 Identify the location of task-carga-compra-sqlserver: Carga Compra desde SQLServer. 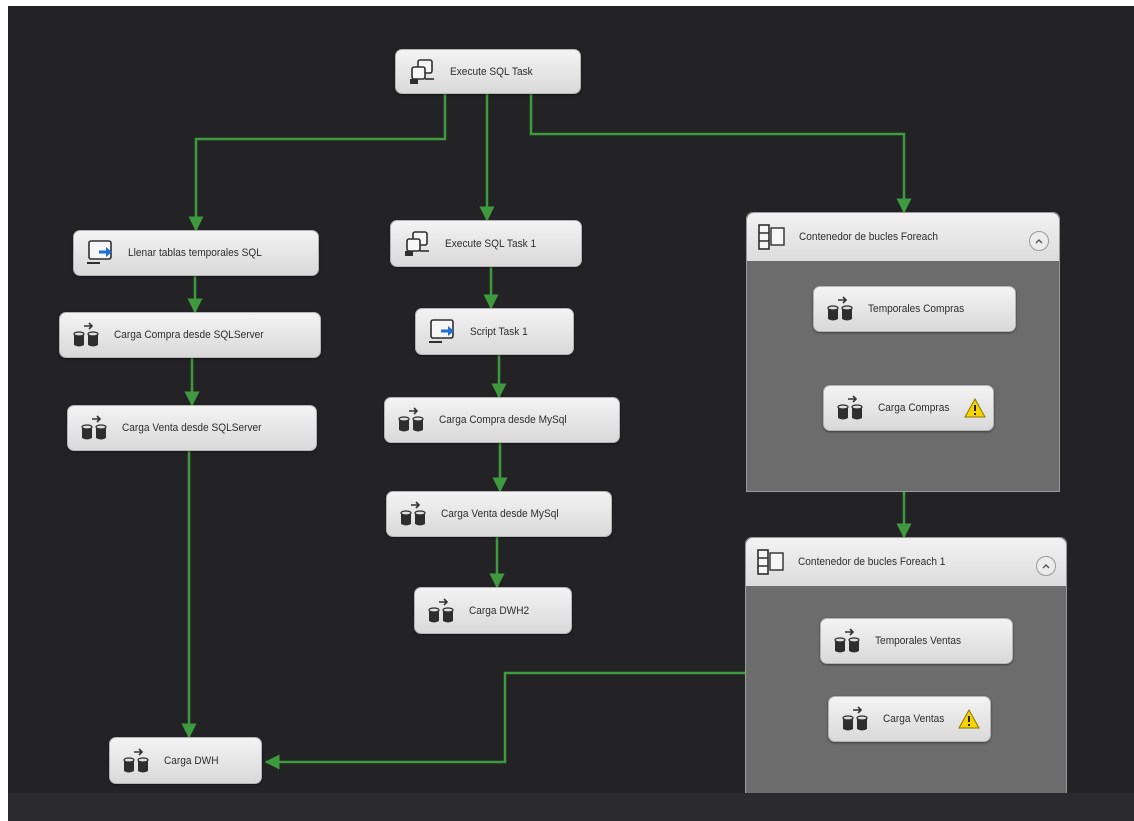
(190, 335).